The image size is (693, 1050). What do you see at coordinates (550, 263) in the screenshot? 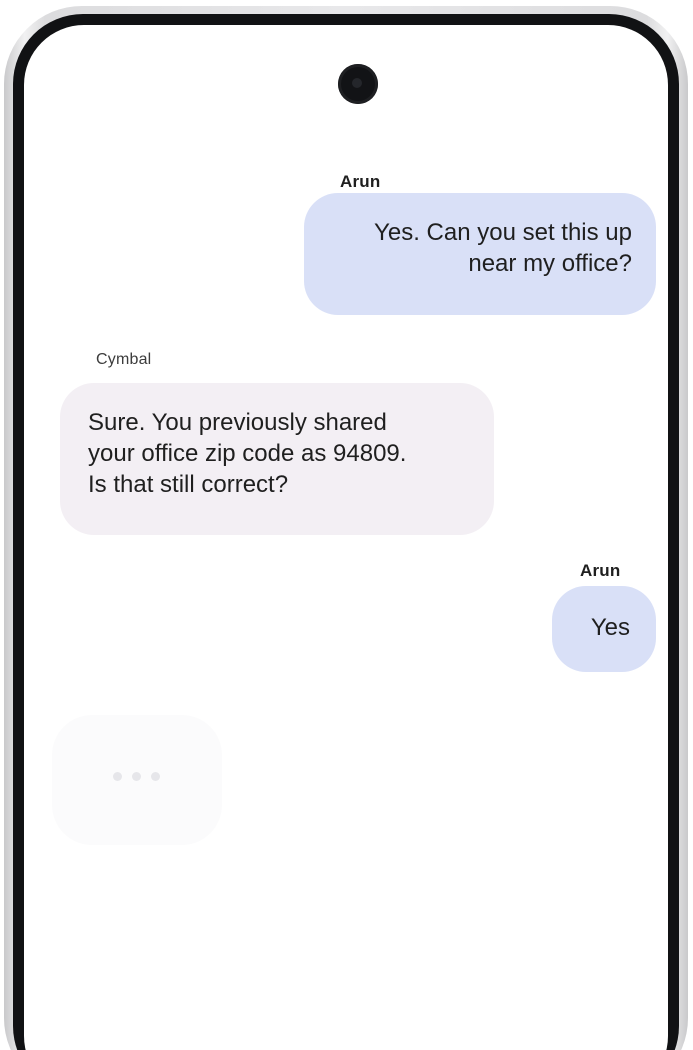
I see `message-text-line: near my office?` at bounding box center [550, 263].